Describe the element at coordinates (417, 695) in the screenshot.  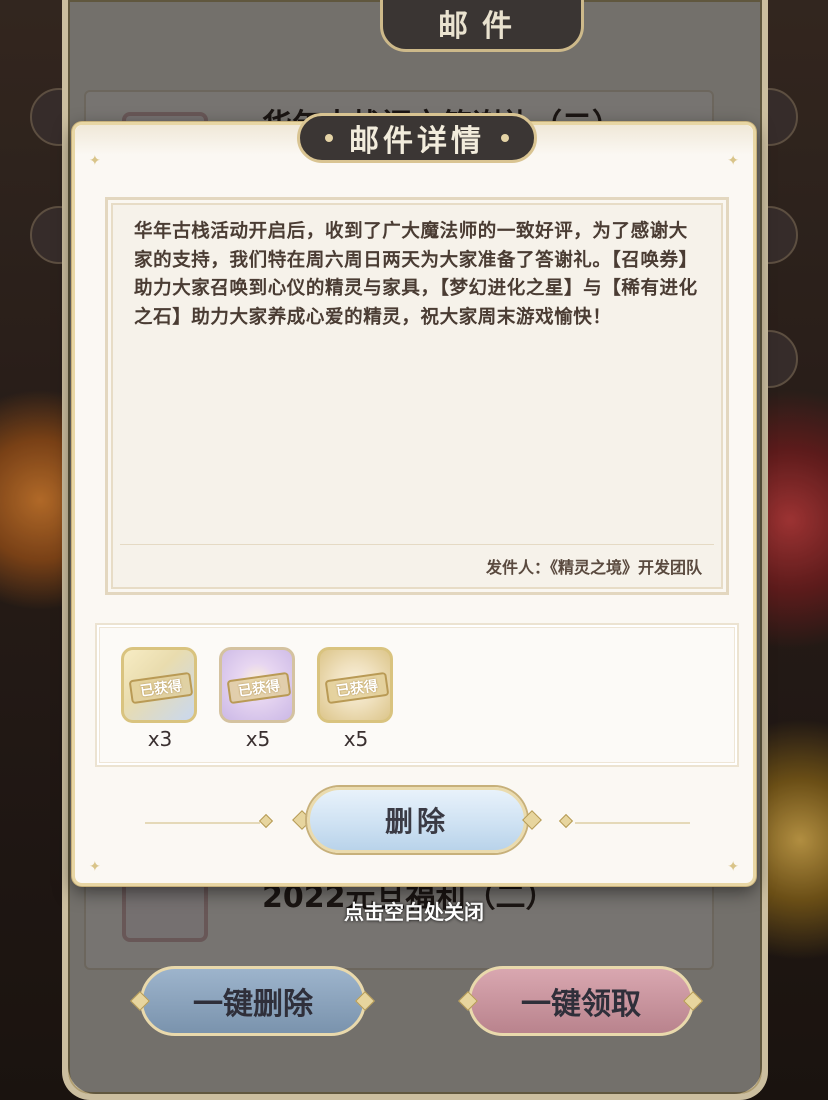
I see `rewards-container: 已获得 x3 已获得 x5 已获得 x5` at that location.